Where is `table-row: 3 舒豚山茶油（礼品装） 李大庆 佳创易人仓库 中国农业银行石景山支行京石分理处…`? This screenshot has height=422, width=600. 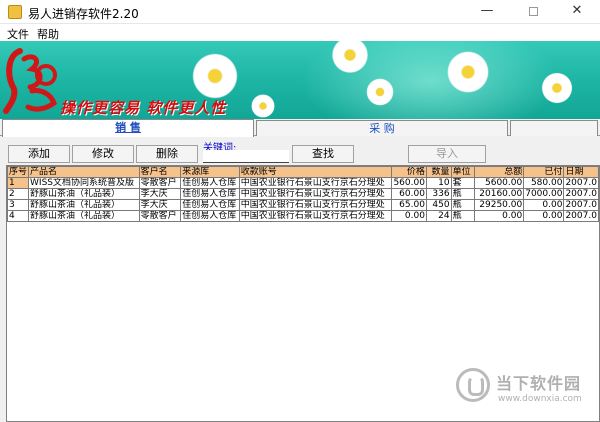
table-row: 3 舒豚山茶油（礼品装） 李大庆 佳创易人仓库 中国农业银行石景山支行京石分理处… is located at coordinates (303, 205).